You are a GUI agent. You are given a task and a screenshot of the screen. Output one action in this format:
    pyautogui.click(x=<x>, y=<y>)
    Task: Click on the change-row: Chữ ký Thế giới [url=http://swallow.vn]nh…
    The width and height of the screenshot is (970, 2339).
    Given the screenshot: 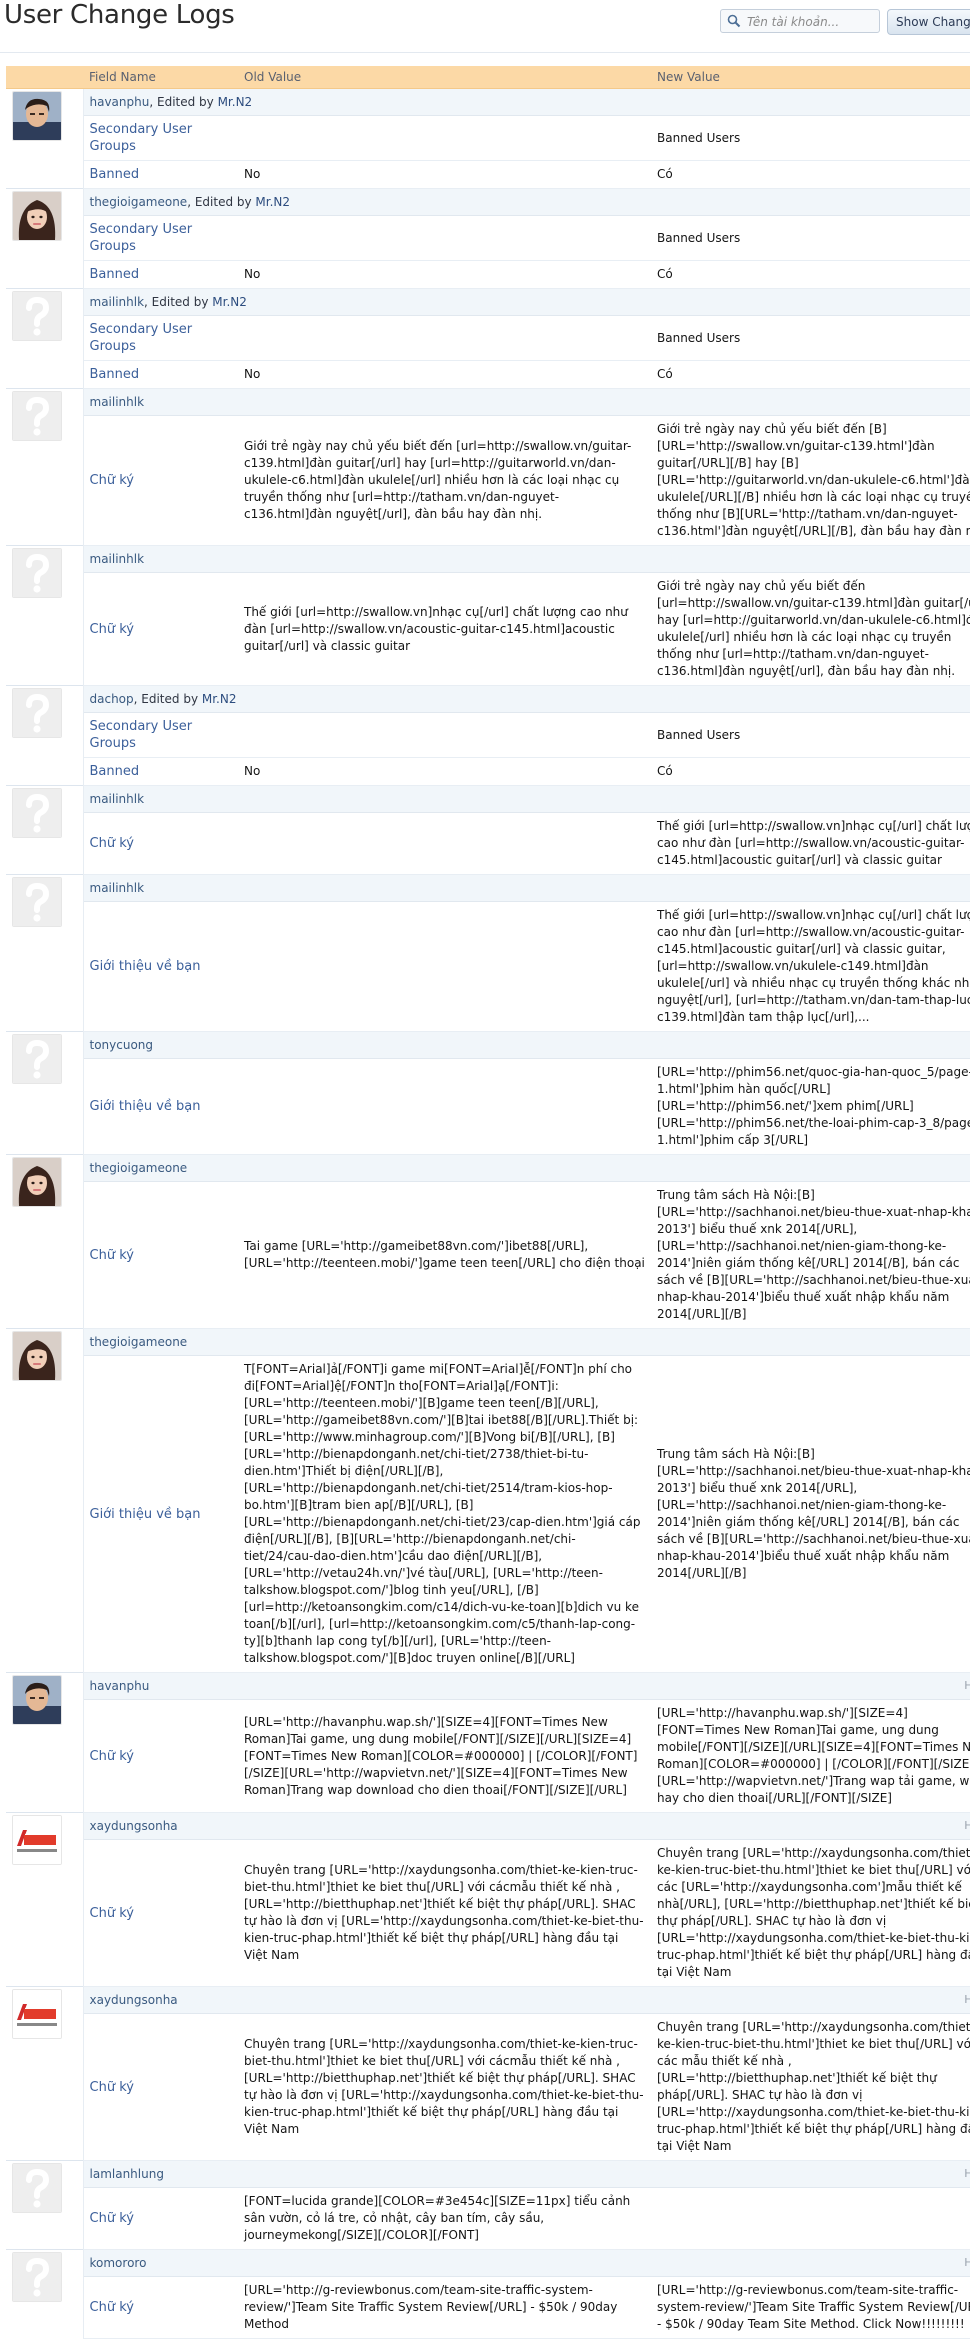 What is the action you would take?
    pyautogui.click(x=488, y=629)
    